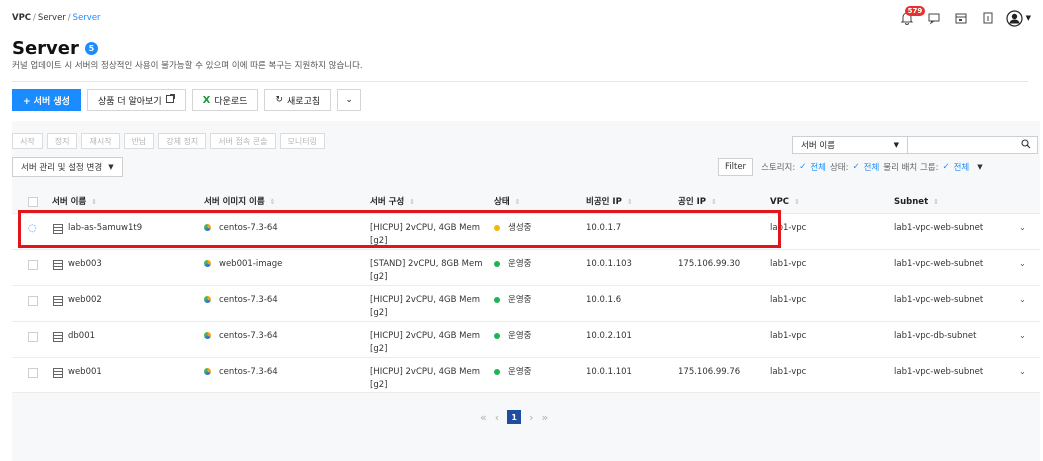  I want to click on search-input, so click(973, 145).